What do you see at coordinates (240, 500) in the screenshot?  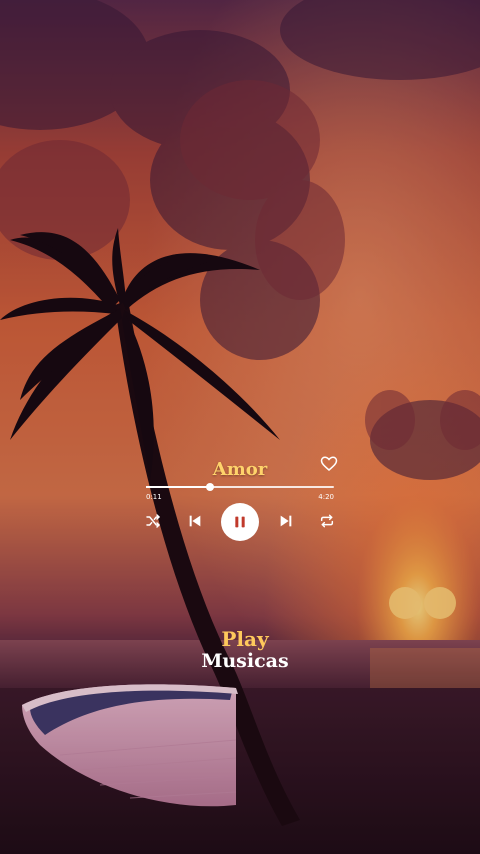 I see `music-player: Amor 0:11 4:20` at bounding box center [240, 500].